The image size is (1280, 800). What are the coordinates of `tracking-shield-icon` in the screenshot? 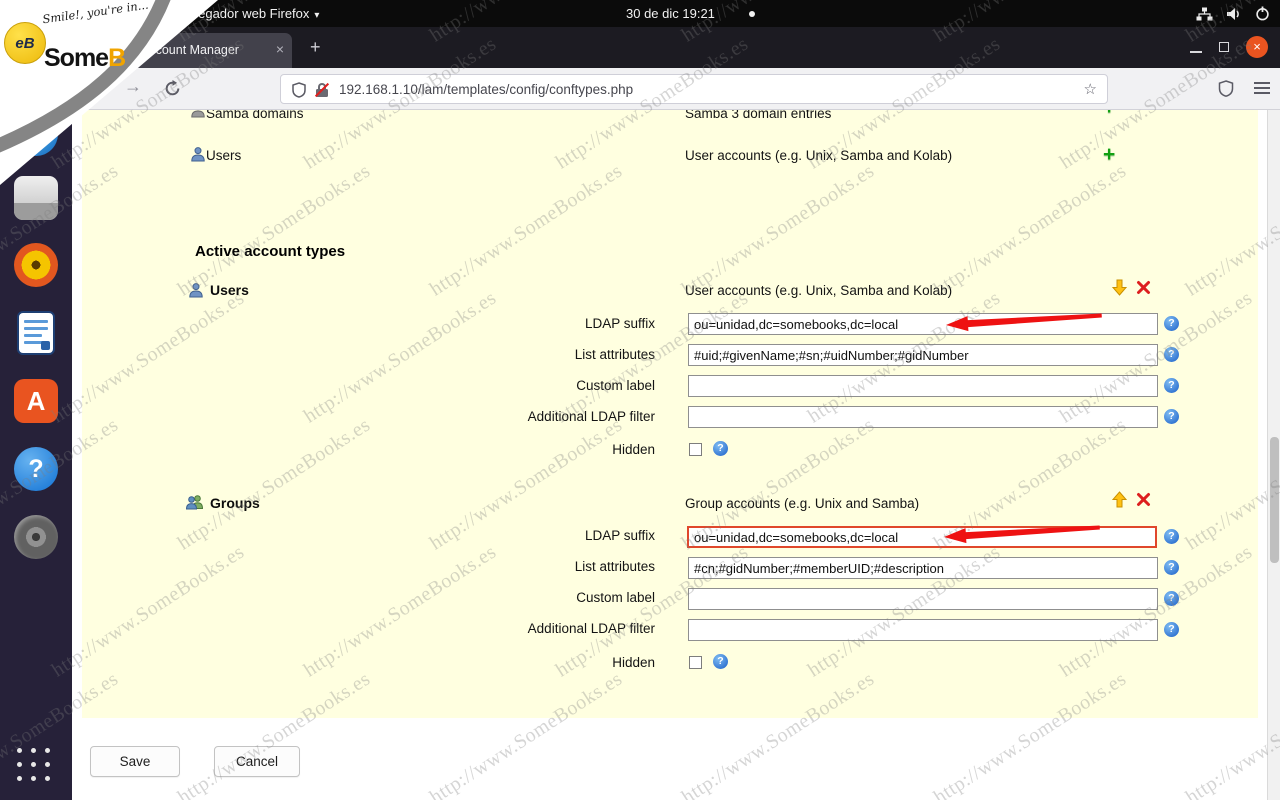 It's located at (299, 90).